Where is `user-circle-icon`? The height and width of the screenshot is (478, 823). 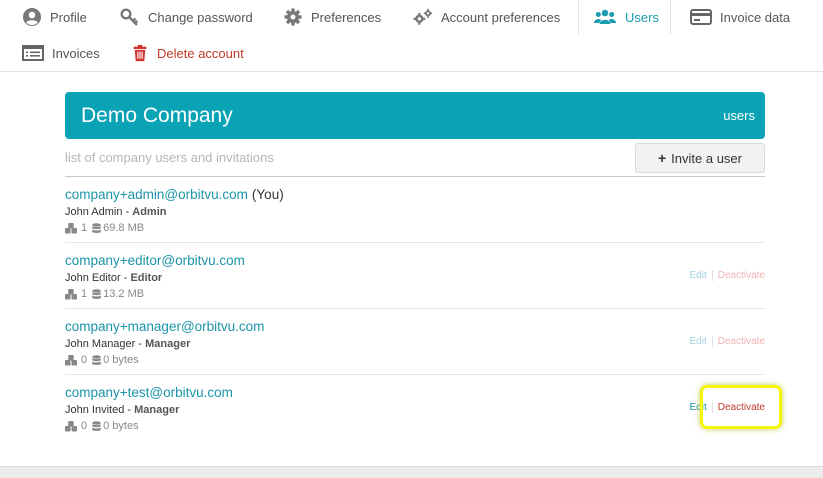 user-circle-icon is located at coordinates (32, 17).